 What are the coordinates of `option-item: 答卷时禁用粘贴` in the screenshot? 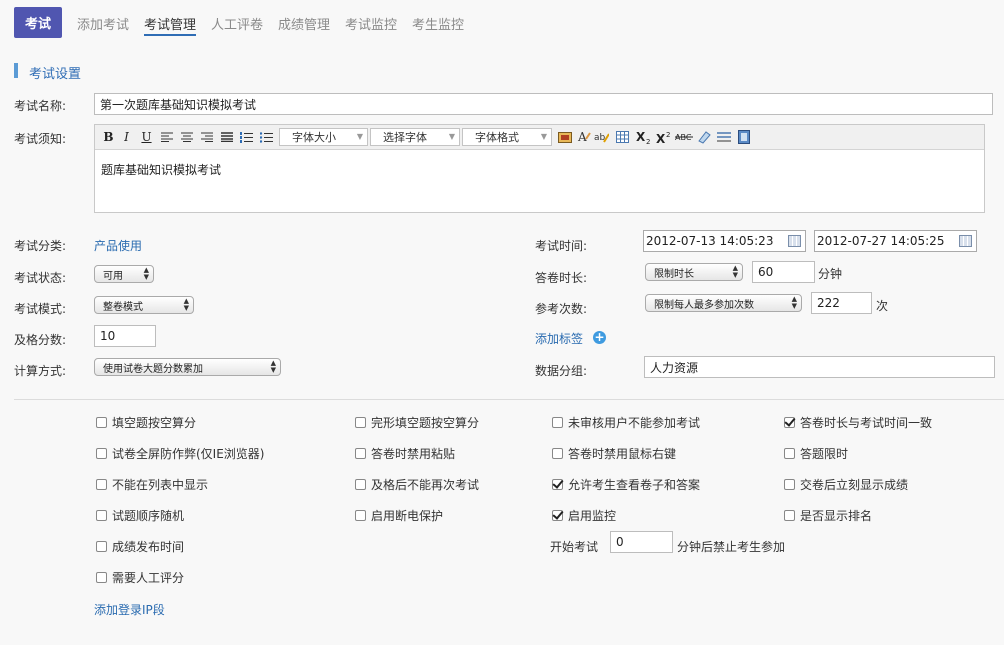 It's located at (405, 453).